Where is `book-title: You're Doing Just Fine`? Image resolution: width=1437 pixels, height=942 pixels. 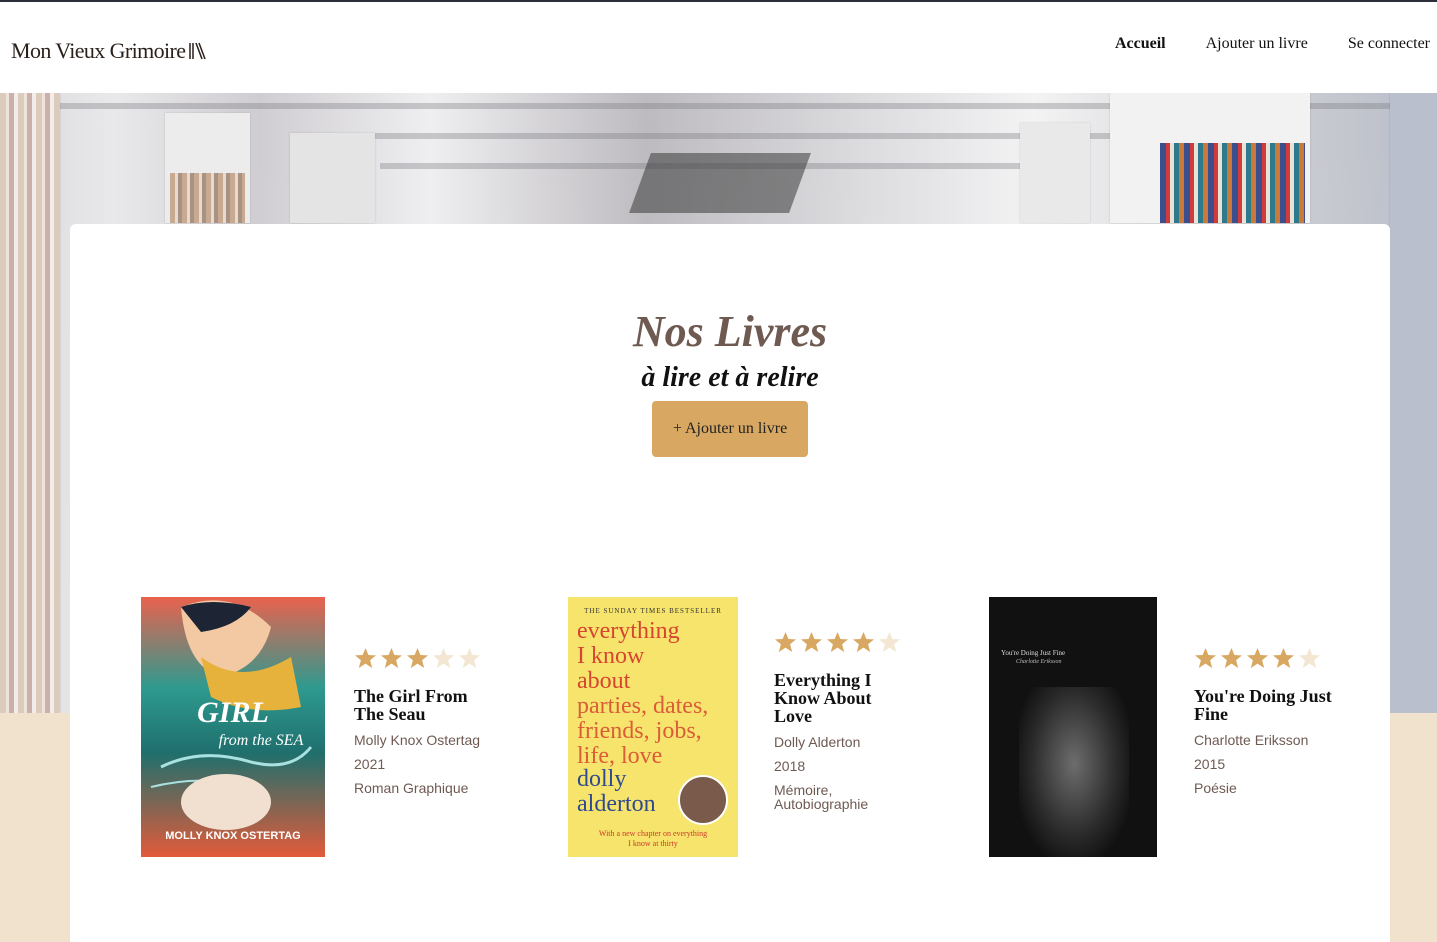
book-title: You're Doing Just Fine is located at coordinates (1264, 705).